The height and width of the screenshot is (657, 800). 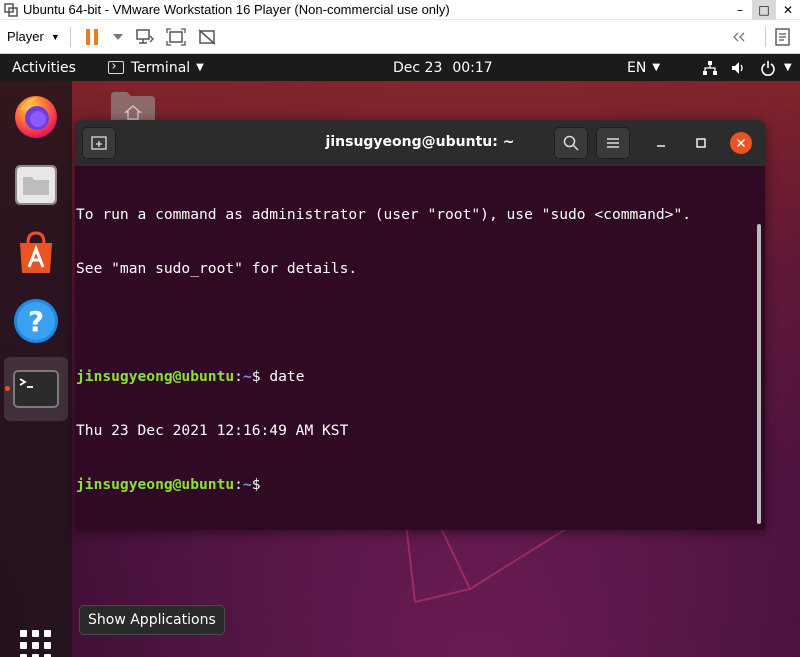 I want to click on search-button, so click(x=571, y=143).